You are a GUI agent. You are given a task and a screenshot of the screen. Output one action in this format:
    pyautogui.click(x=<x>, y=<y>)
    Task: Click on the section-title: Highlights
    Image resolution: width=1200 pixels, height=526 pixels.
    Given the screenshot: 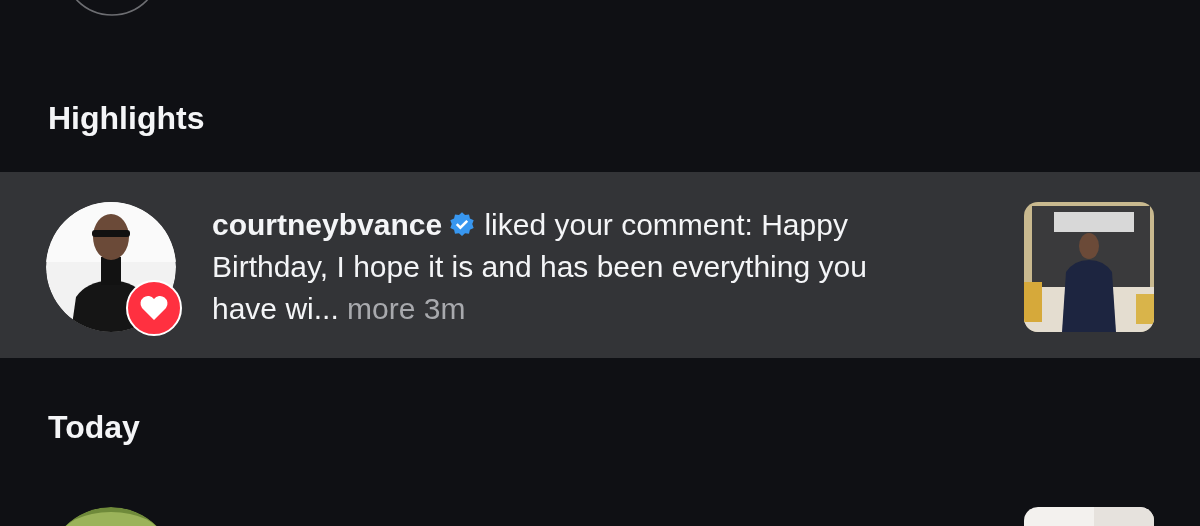 What is the action you would take?
    pyautogui.click(x=126, y=118)
    